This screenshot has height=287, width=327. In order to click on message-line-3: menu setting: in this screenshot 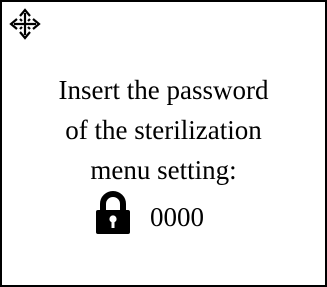, I will do `click(163, 170)`.